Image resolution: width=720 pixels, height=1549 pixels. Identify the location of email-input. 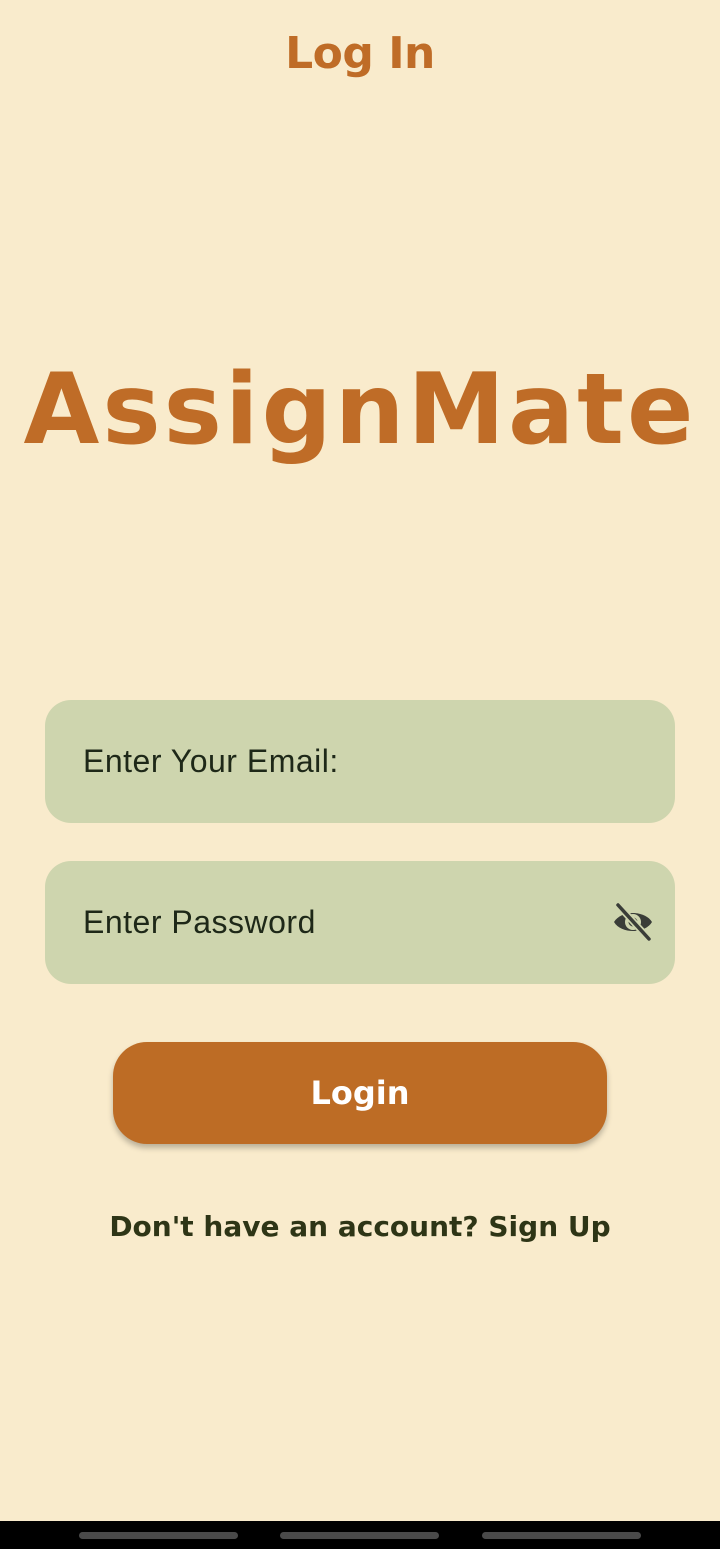
(343, 761).